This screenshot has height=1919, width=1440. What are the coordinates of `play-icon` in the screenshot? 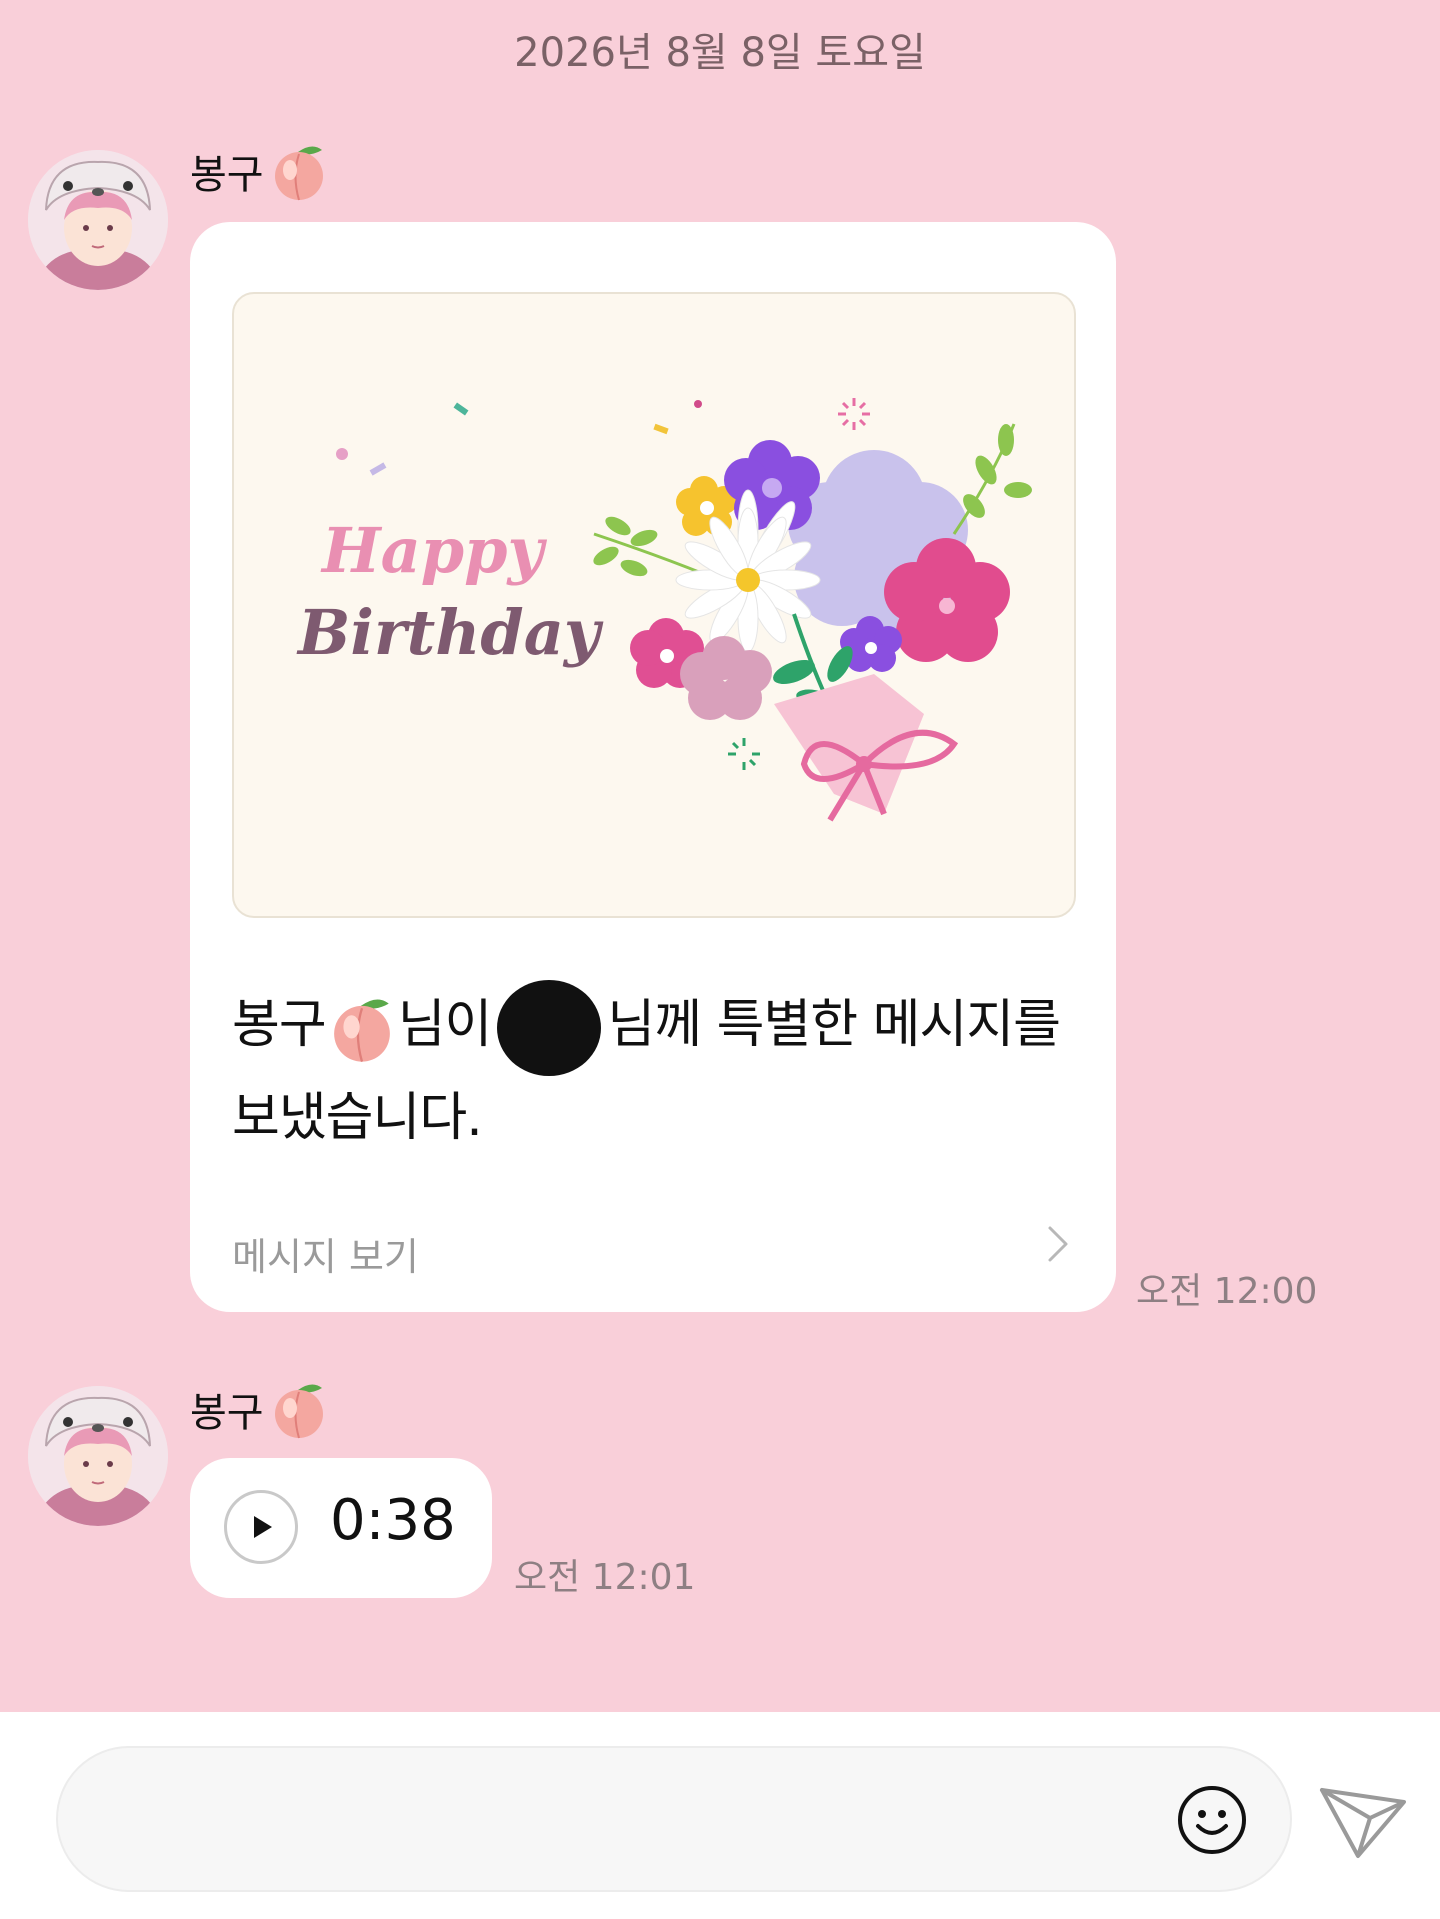 It's located at (263, 1527).